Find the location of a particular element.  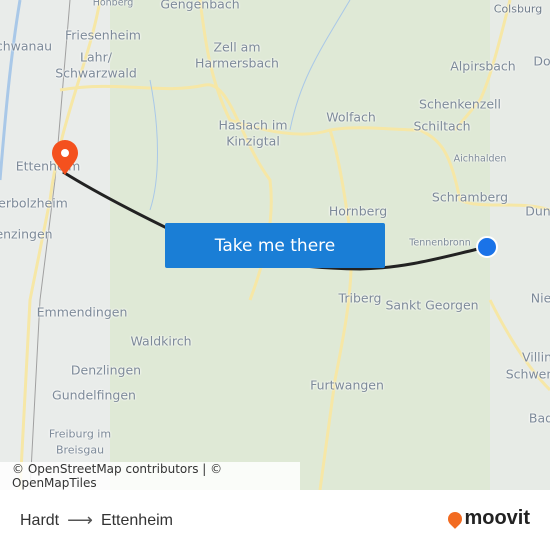

footer-bar: Hardt ⟶ Ettenheim moovit is located at coordinates (275, 520).